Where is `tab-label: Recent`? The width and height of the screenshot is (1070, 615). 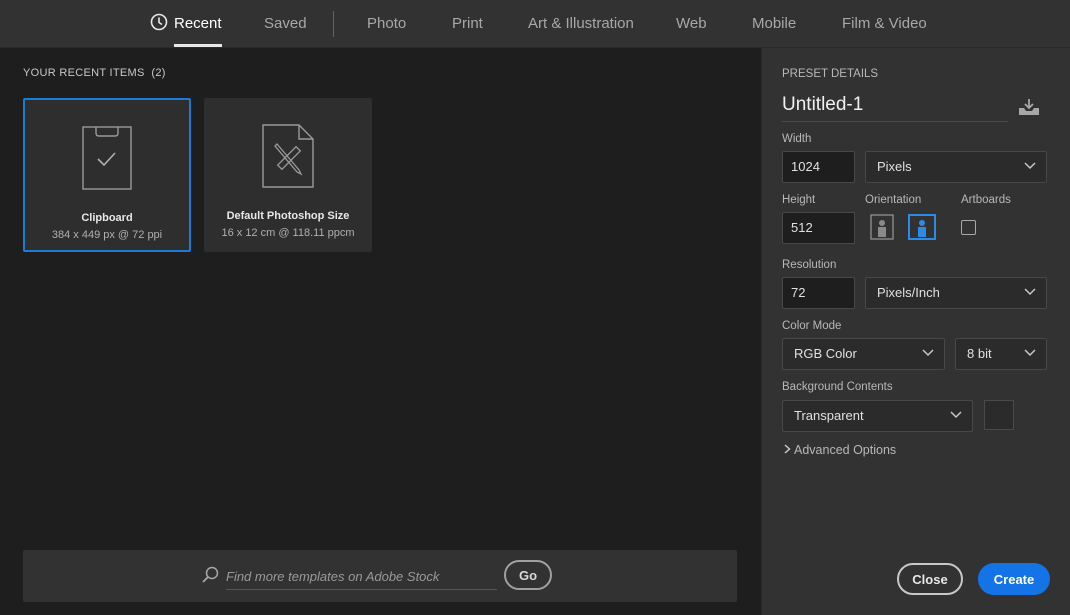 tab-label: Recent is located at coordinates (198, 23).